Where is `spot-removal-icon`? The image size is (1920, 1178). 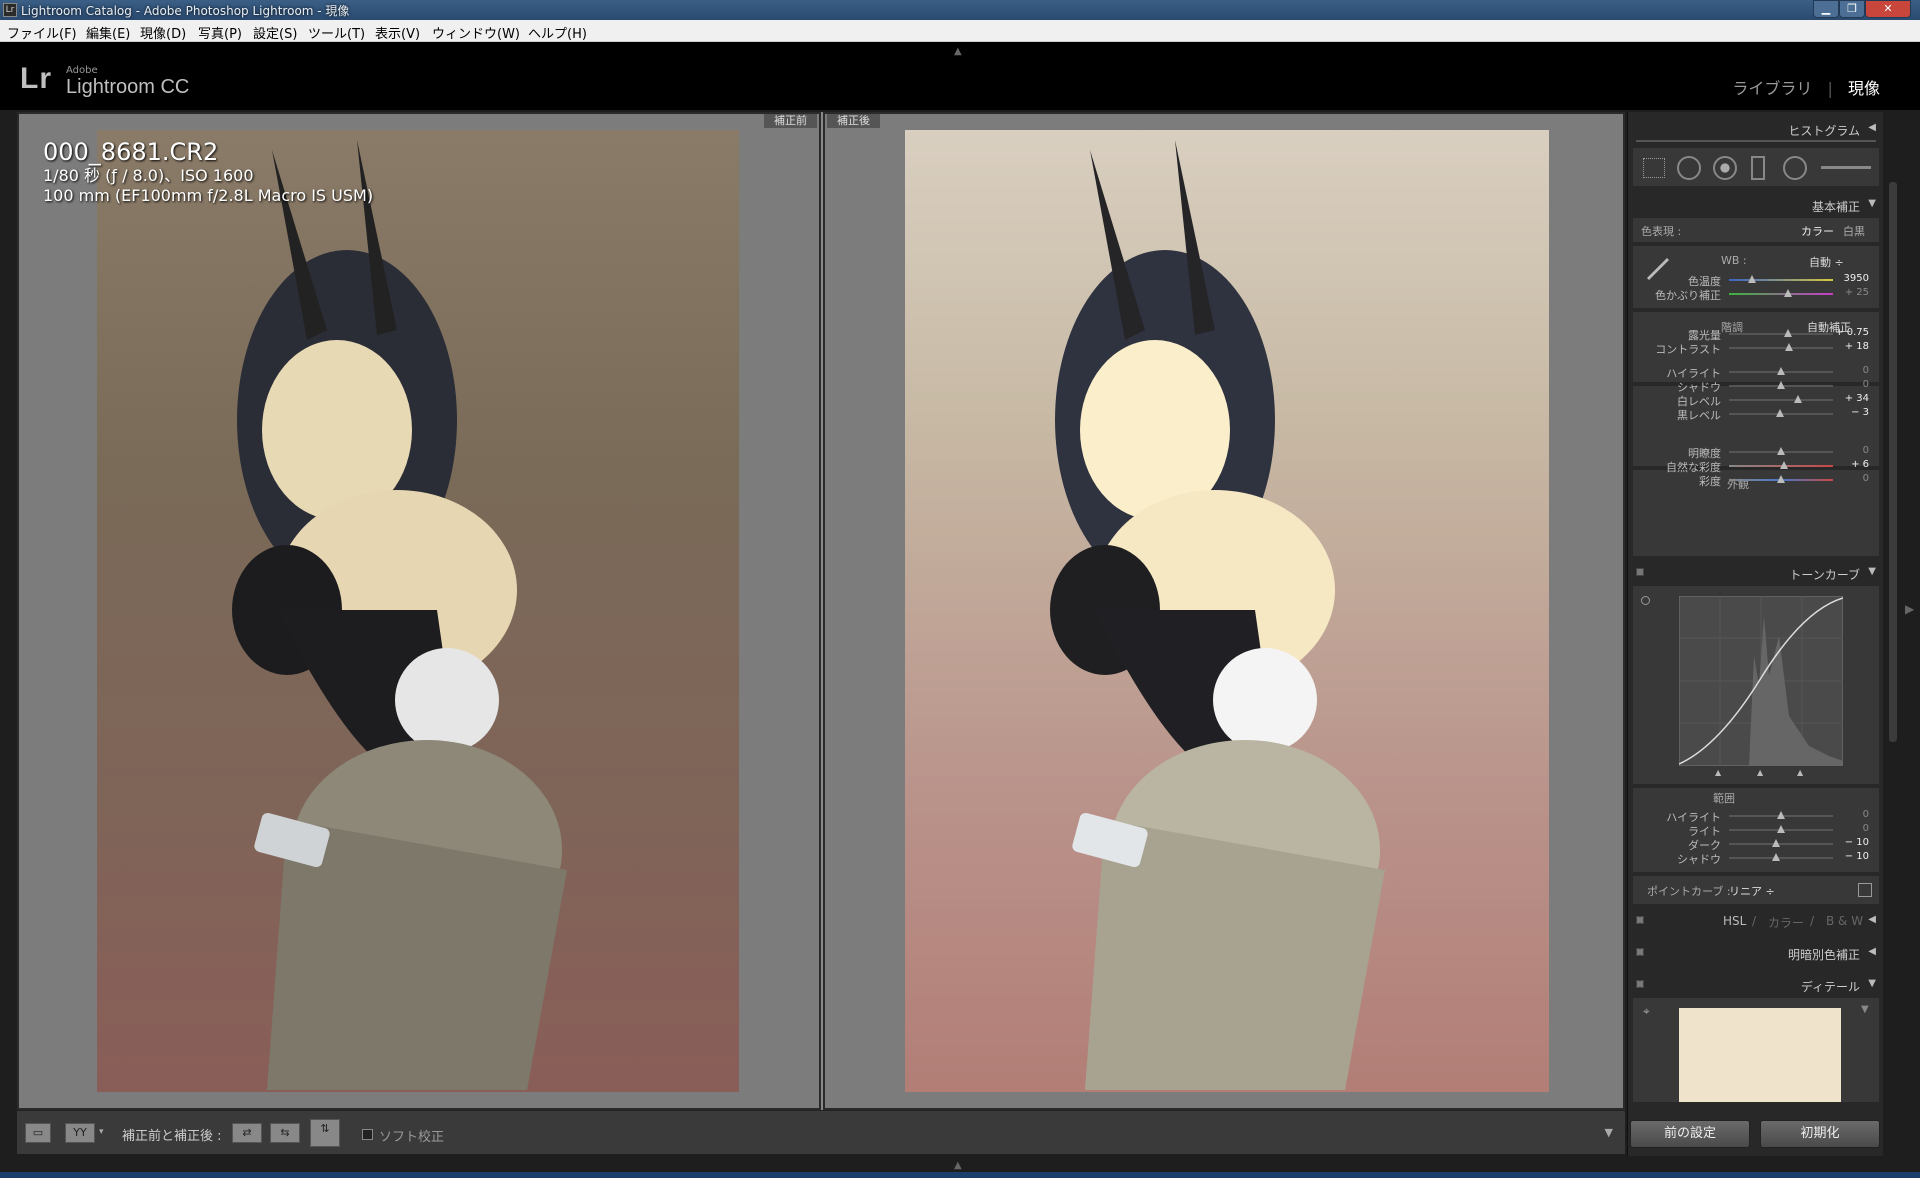 spot-removal-icon is located at coordinates (1689, 168).